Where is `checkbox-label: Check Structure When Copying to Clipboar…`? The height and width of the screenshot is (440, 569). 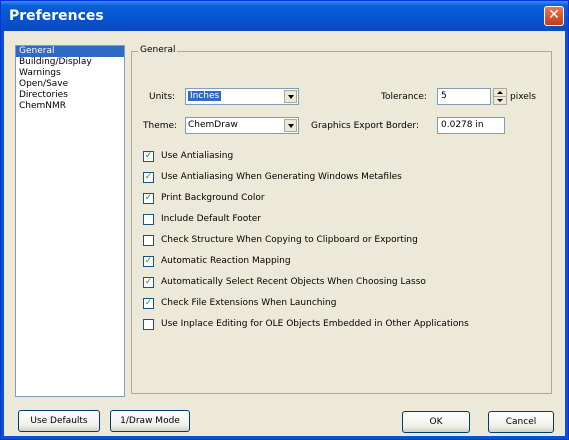 checkbox-label: Check Structure When Copying to Clipboar… is located at coordinates (289, 240).